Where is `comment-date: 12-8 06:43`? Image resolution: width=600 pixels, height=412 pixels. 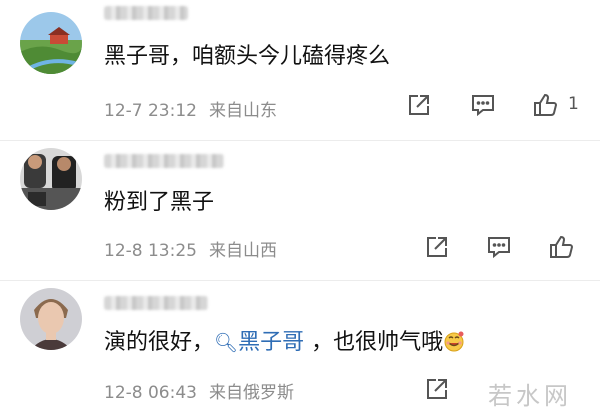
comment-date: 12-8 06:43 is located at coordinates (150, 393).